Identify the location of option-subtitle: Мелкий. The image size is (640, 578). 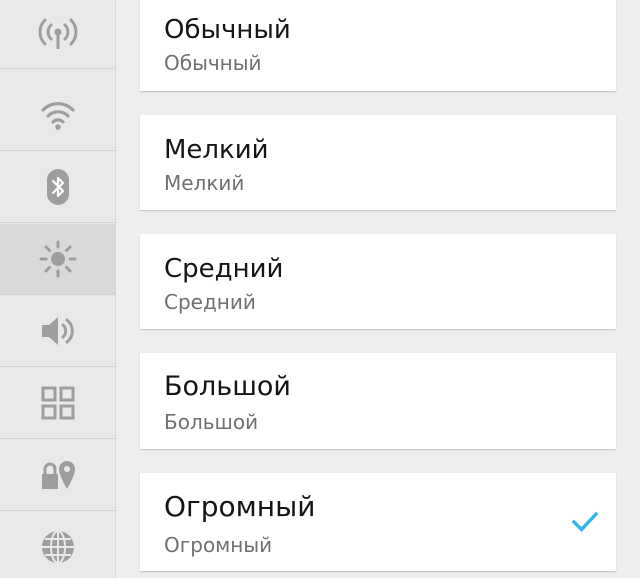
(204, 183).